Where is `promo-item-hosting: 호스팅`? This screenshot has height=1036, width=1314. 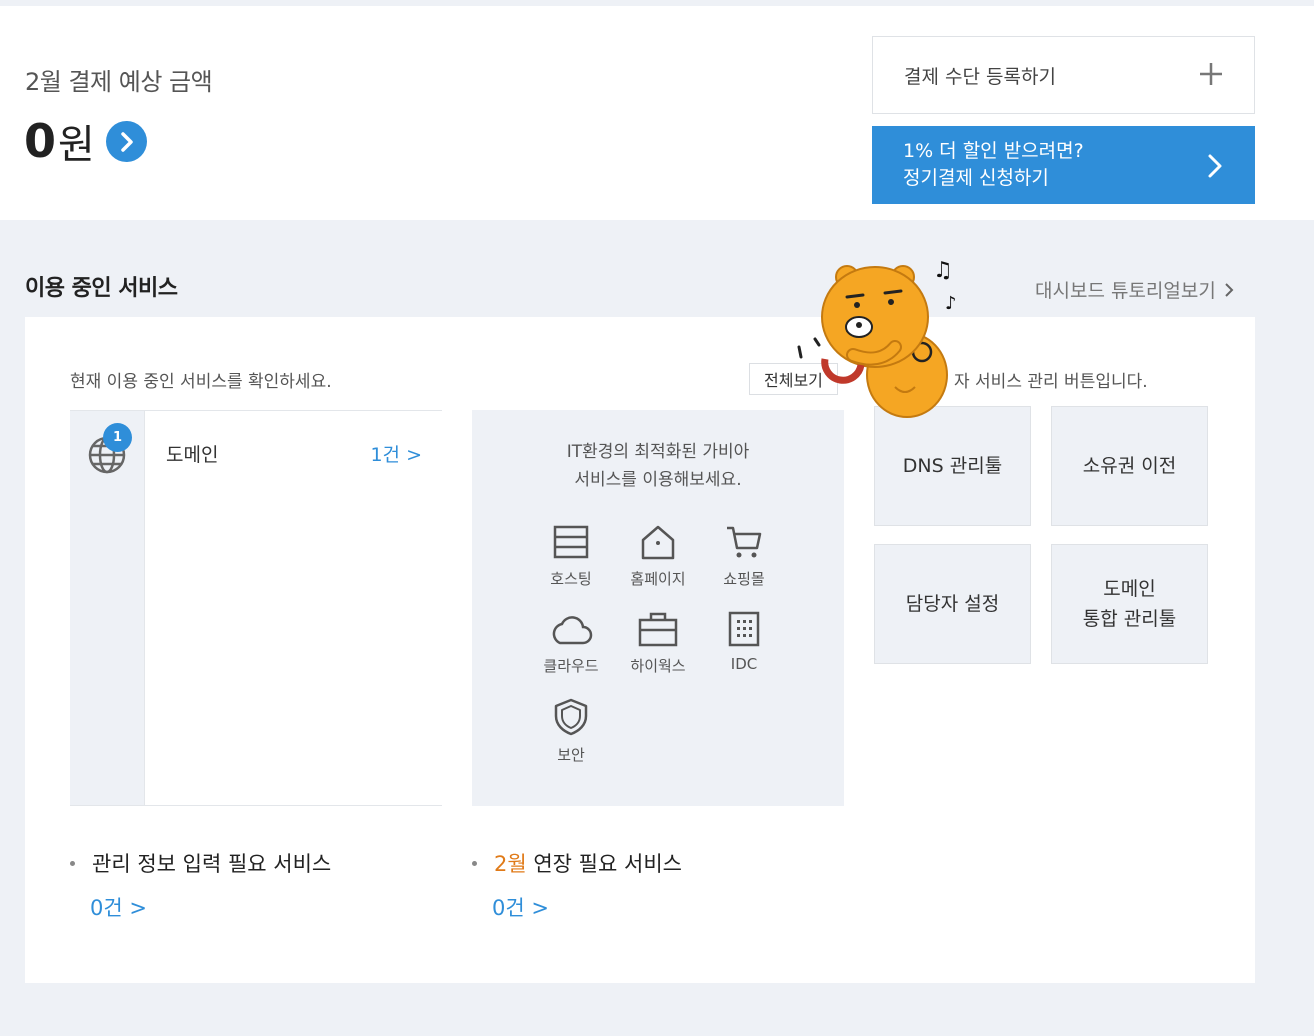 promo-item-hosting: 호스팅 is located at coordinates (571, 556).